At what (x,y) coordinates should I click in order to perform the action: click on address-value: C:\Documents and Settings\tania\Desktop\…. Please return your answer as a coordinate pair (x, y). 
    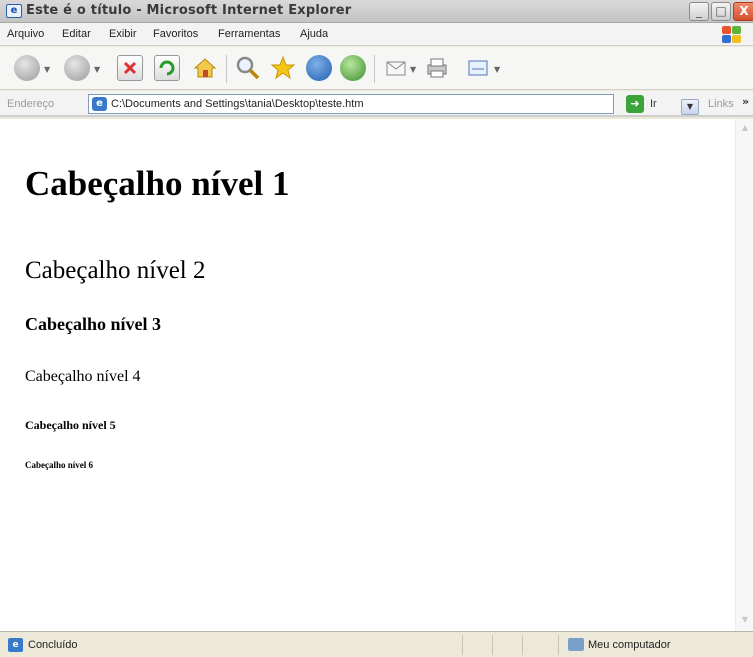
    Looking at the image, I should click on (237, 104).